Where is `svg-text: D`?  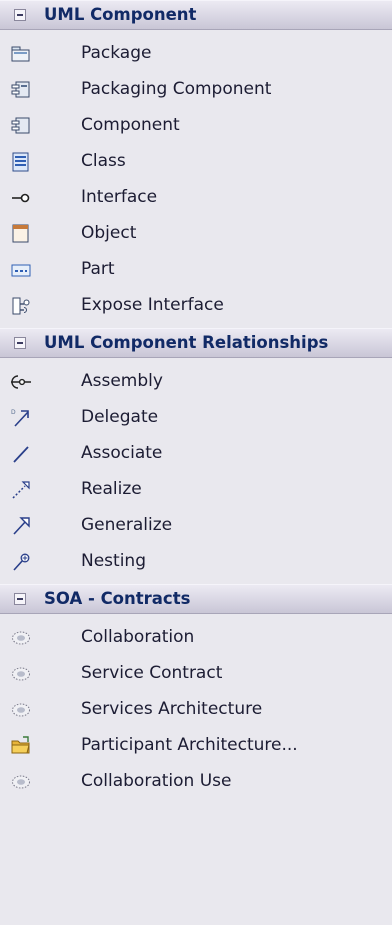
svg-text: D is located at coordinates (13, 412).